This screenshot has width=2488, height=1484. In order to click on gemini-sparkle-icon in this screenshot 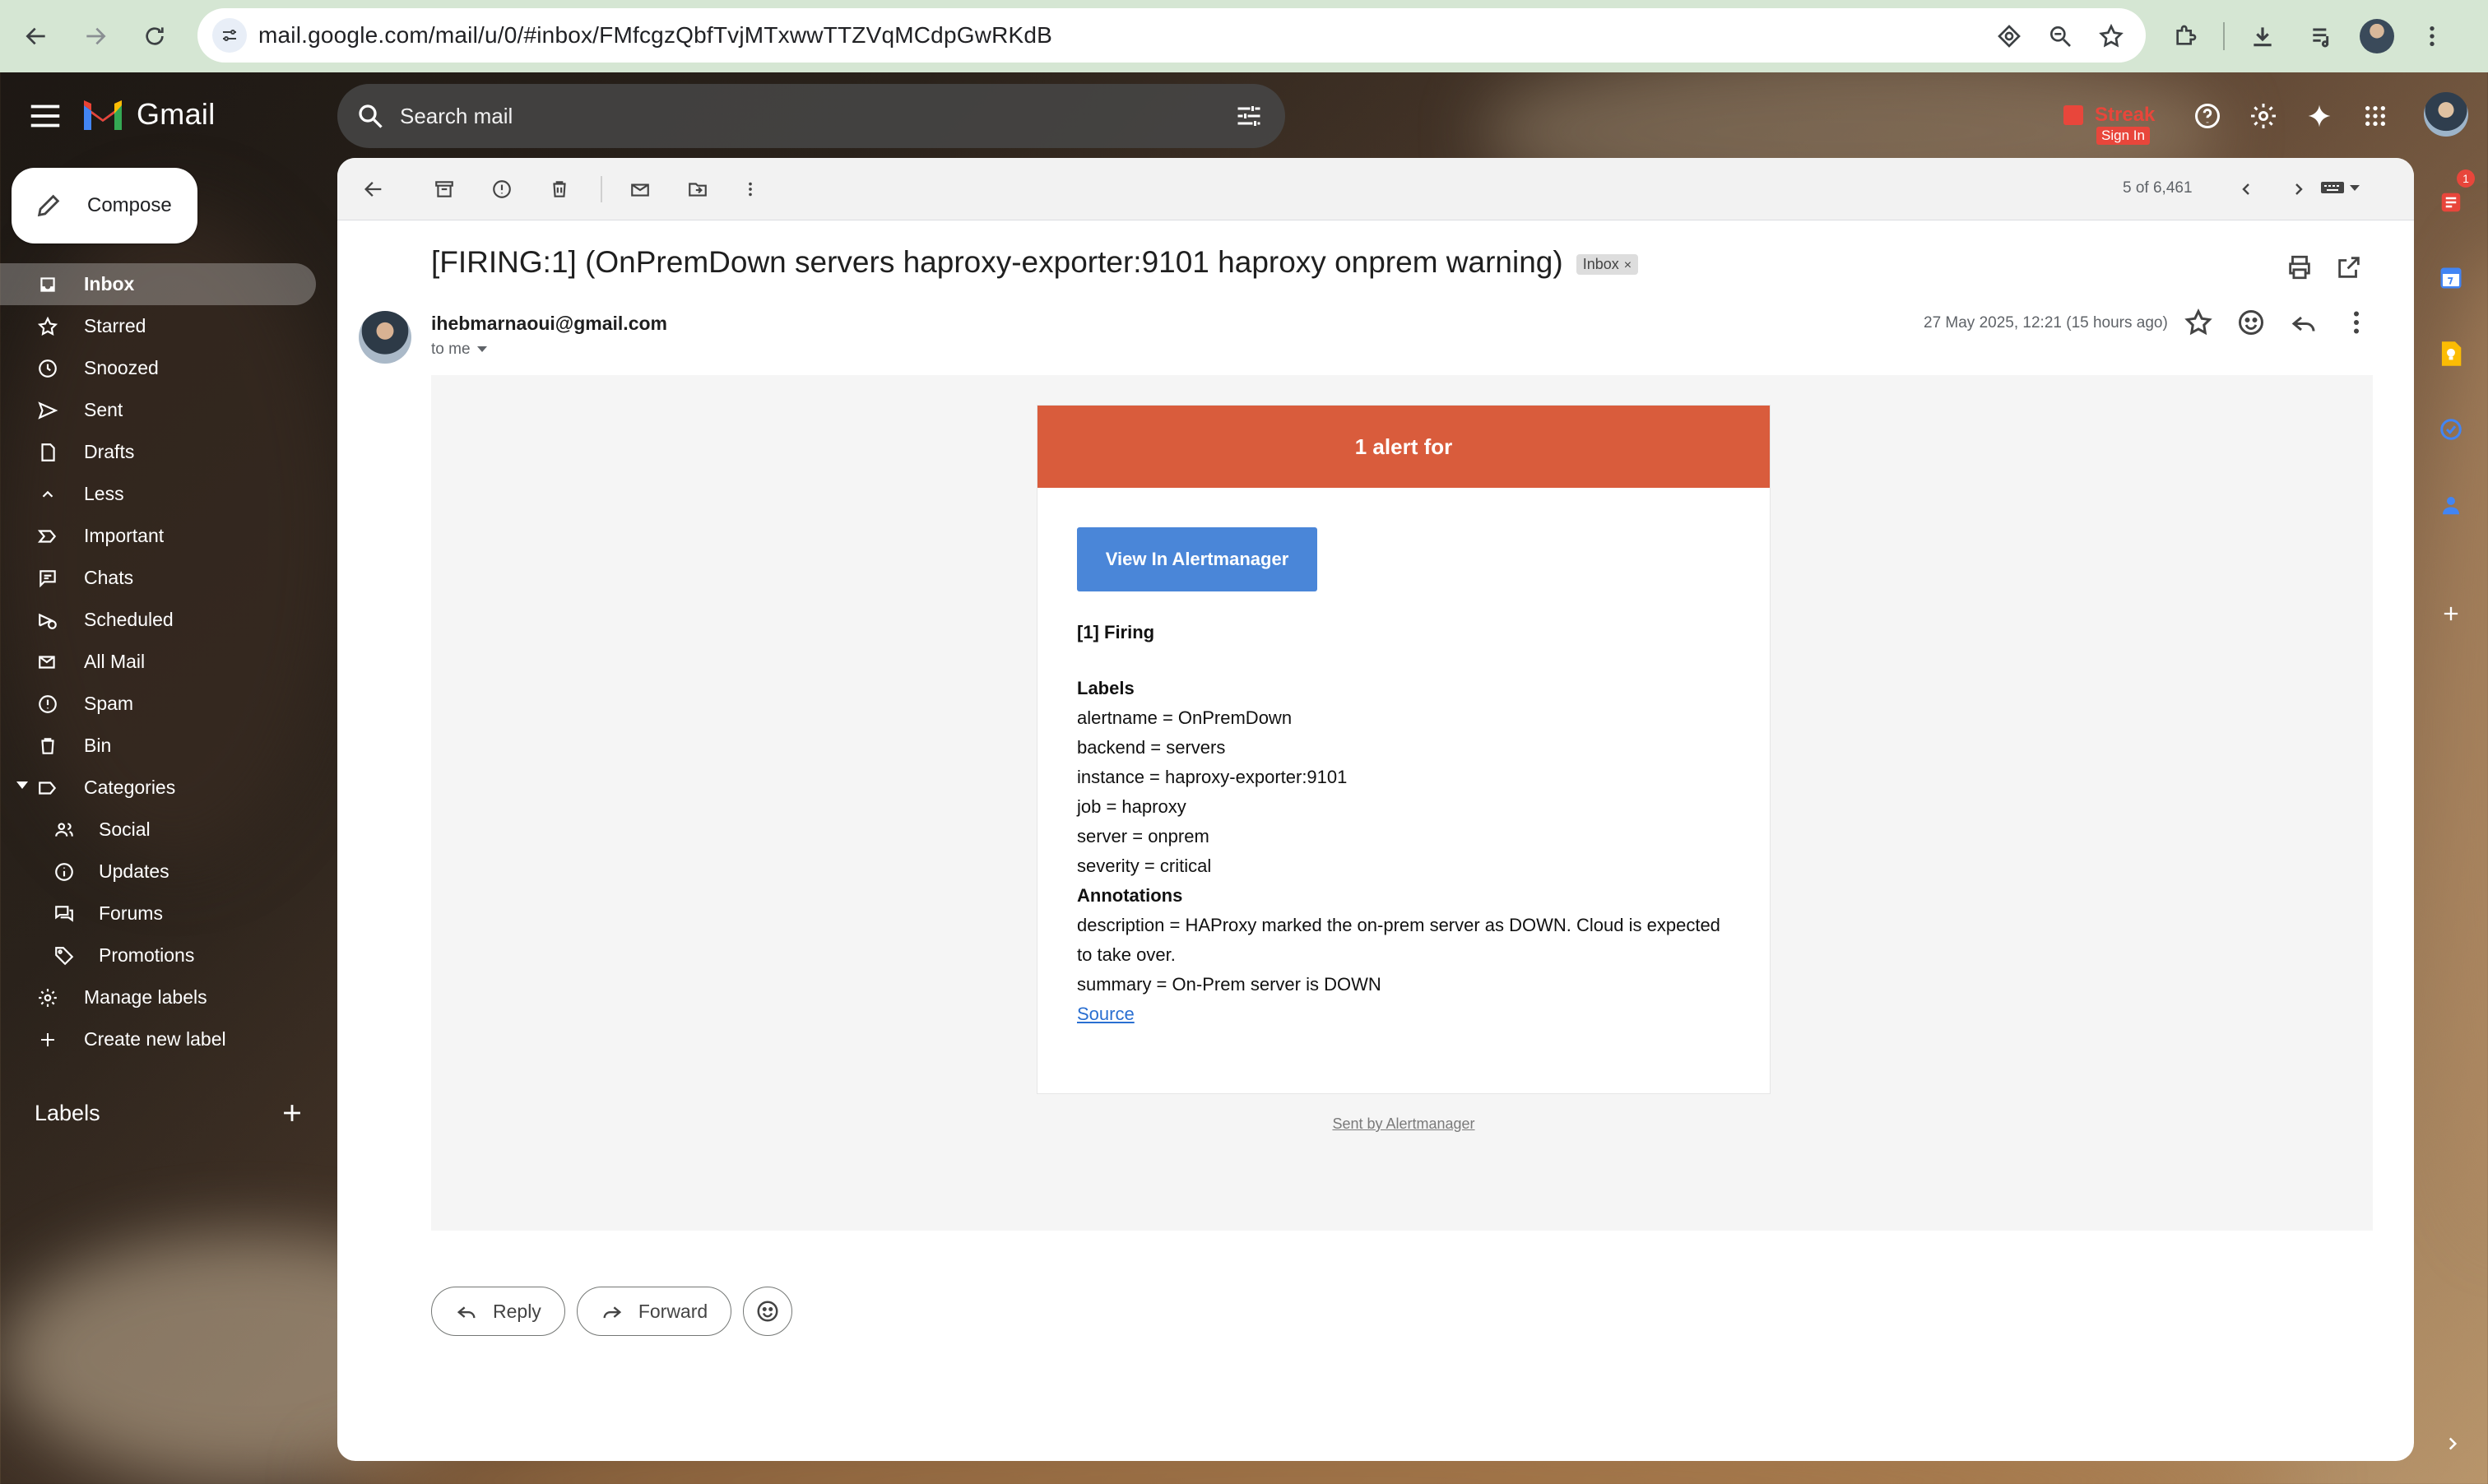, I will do `click(2319, 116)`.